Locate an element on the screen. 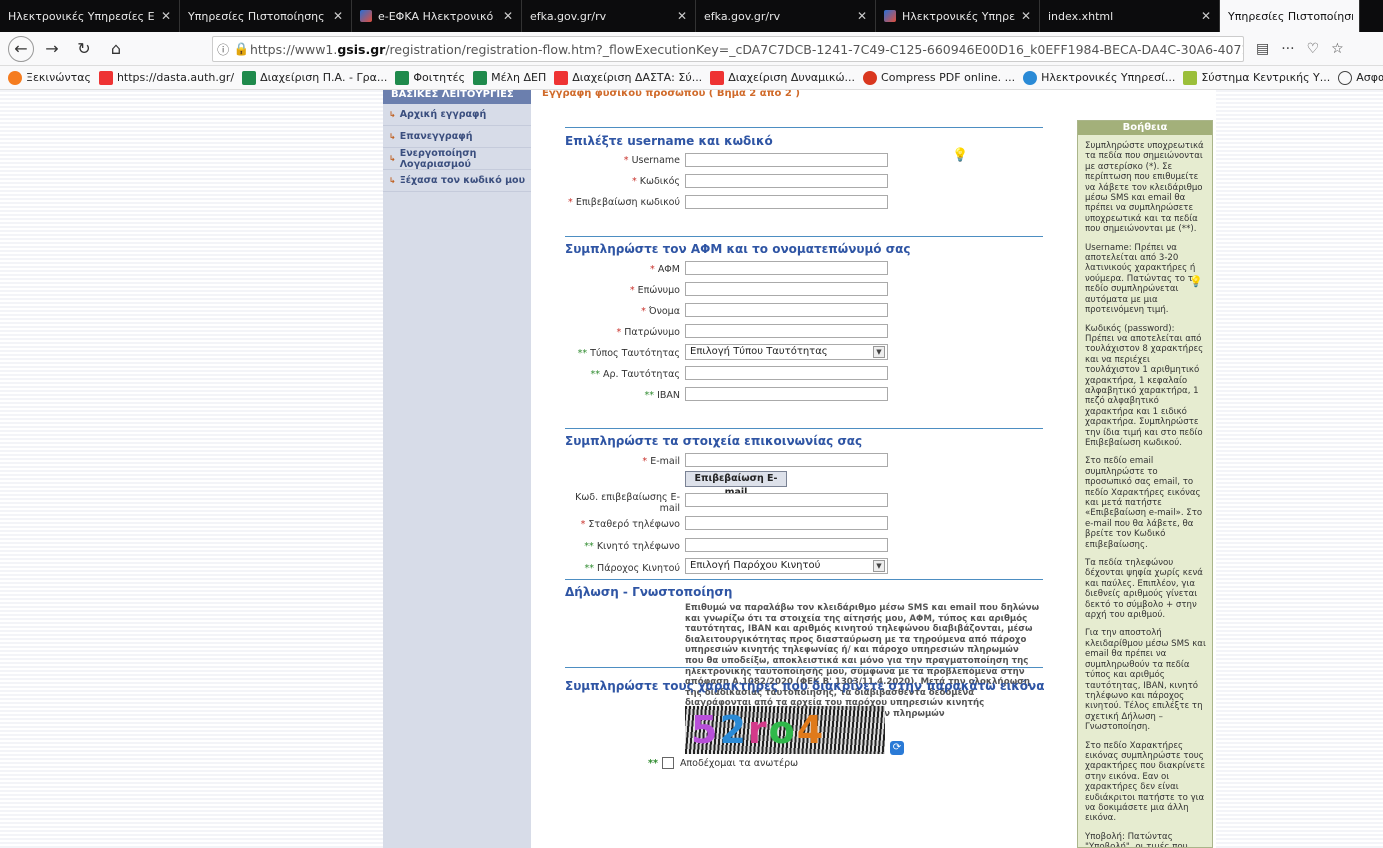  info-icon: ⓘ is located at coordinates (223, 49).